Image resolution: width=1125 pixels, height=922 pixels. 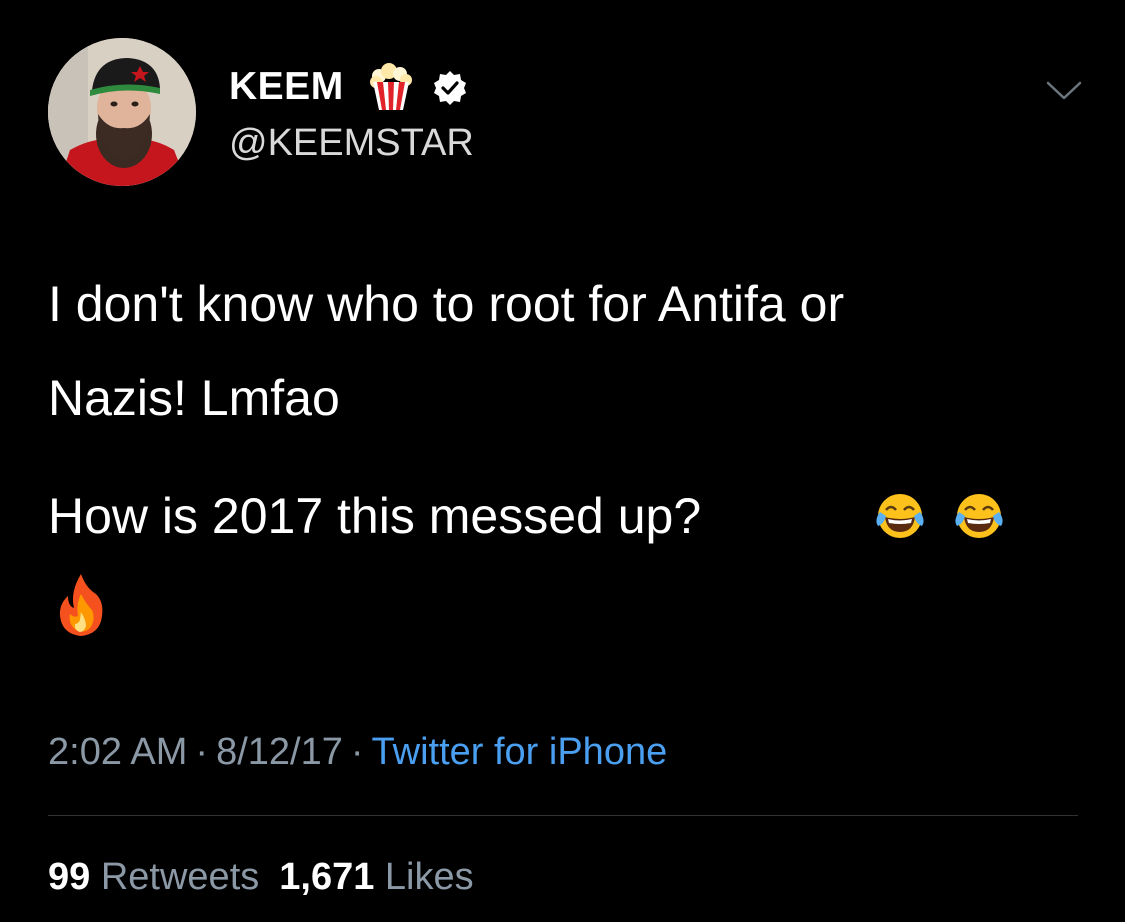 I want to click on divider, so click(x=563, y=815).